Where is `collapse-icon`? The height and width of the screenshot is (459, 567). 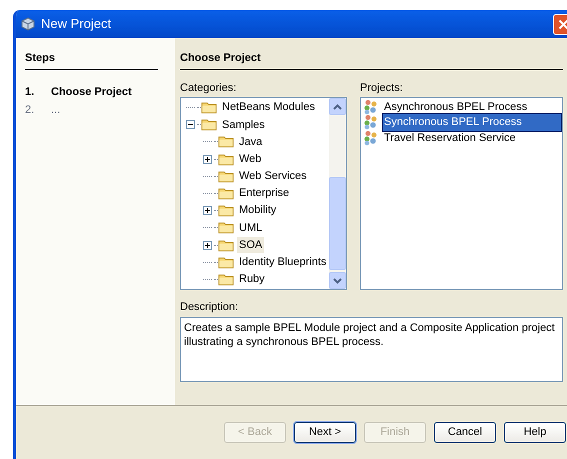
collapse-icon is located at coordinates (190, 125).